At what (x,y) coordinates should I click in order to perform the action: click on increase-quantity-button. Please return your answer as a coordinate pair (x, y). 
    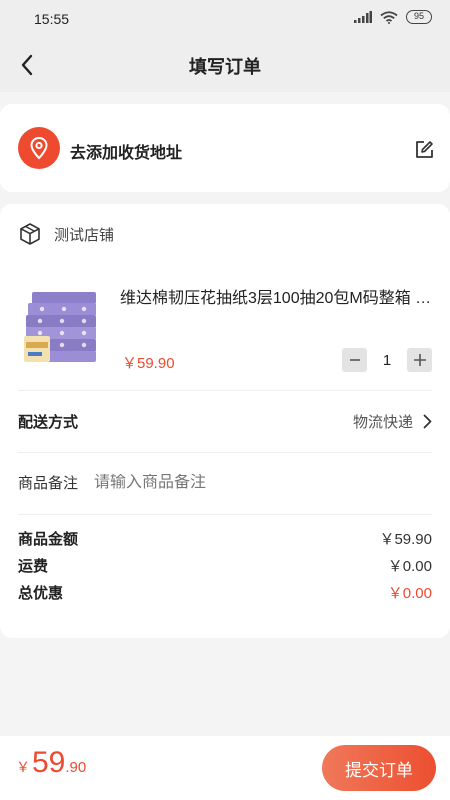
    Looking at the image, I should click on (419, 360).